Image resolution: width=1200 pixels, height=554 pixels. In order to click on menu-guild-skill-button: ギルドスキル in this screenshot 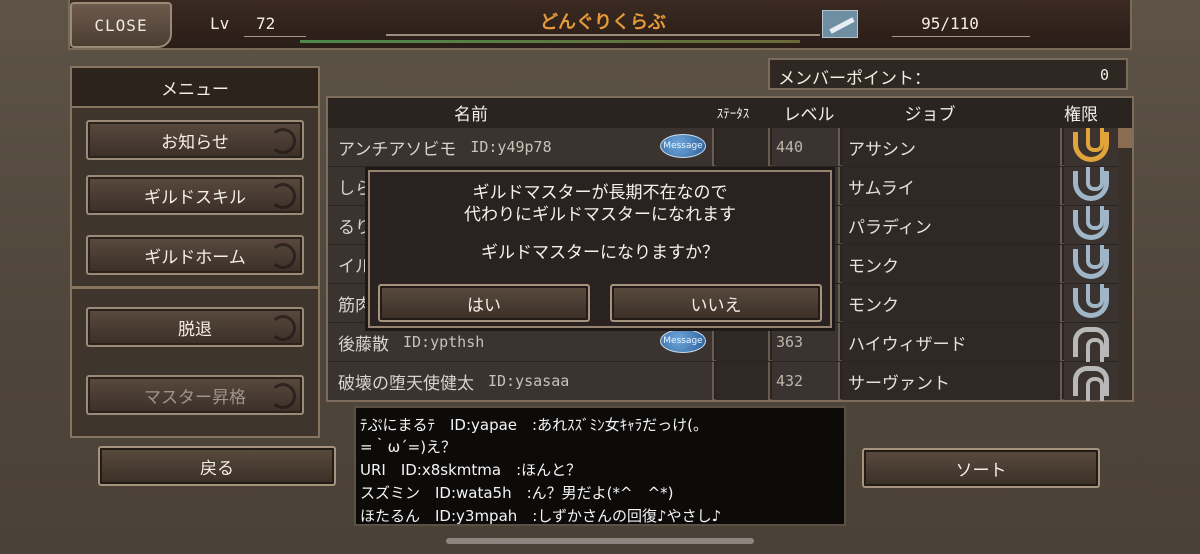, I will do `click(195, 195)`.